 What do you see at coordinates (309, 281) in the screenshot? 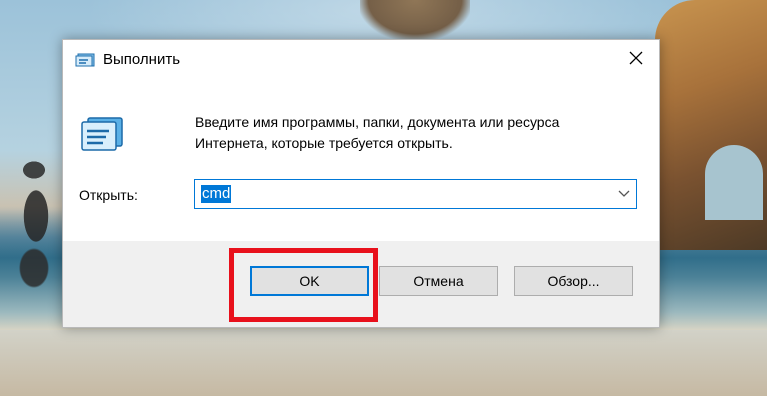
I see `ok-button: OK` at bounding box center [309, 281].